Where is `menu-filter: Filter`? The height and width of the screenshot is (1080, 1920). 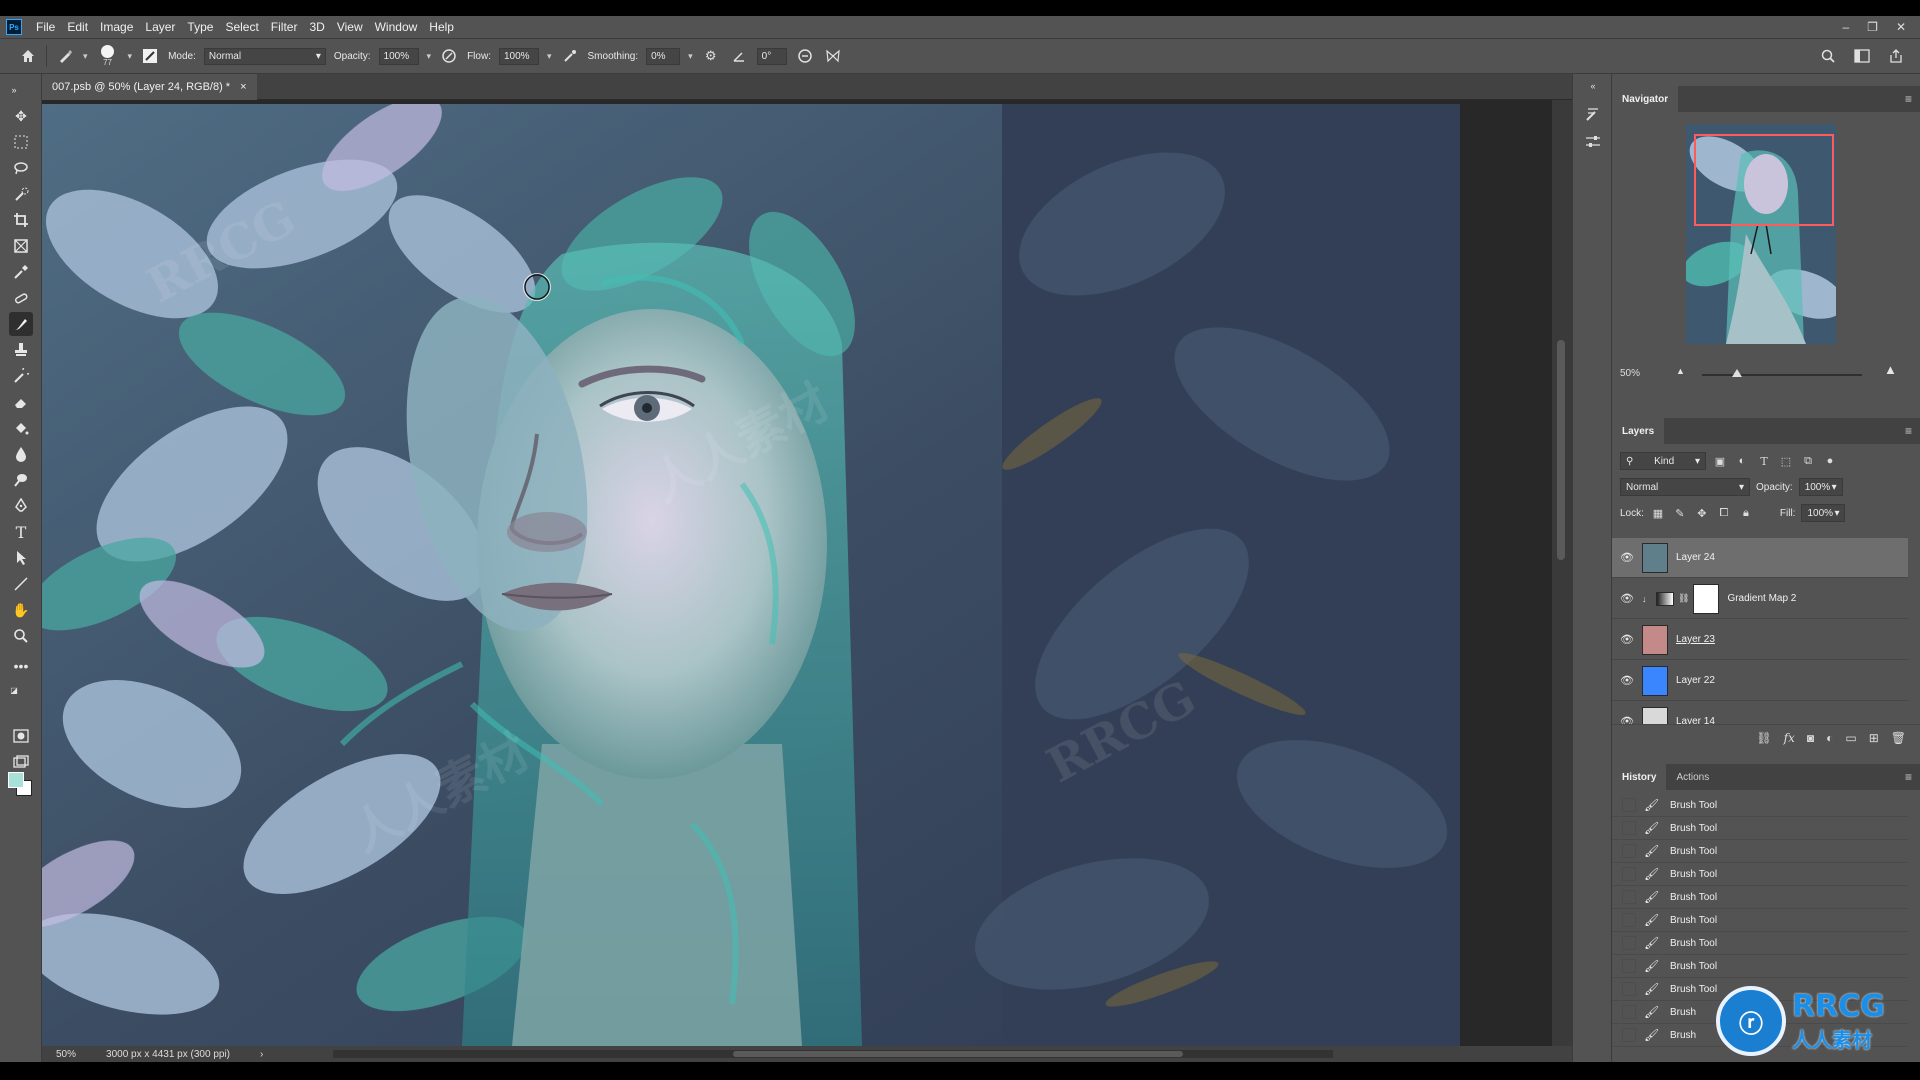 menu-filter: Filter is located at coordinates (284, 27).